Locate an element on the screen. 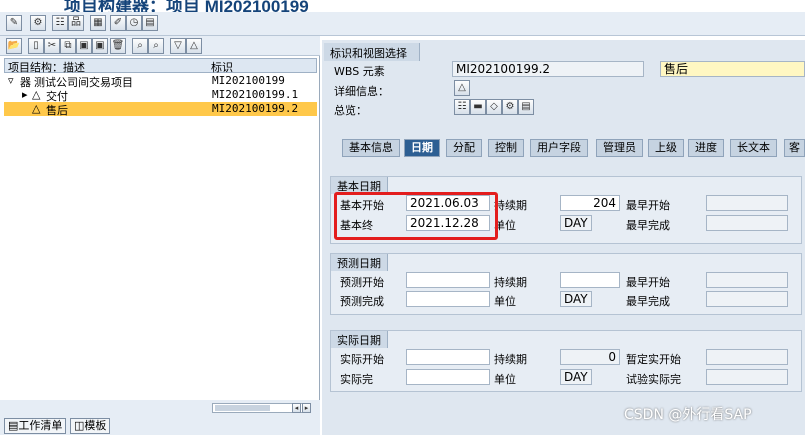 The image size is (805, 435). tab-dates: 日期 is located at coordinates (422, 148).